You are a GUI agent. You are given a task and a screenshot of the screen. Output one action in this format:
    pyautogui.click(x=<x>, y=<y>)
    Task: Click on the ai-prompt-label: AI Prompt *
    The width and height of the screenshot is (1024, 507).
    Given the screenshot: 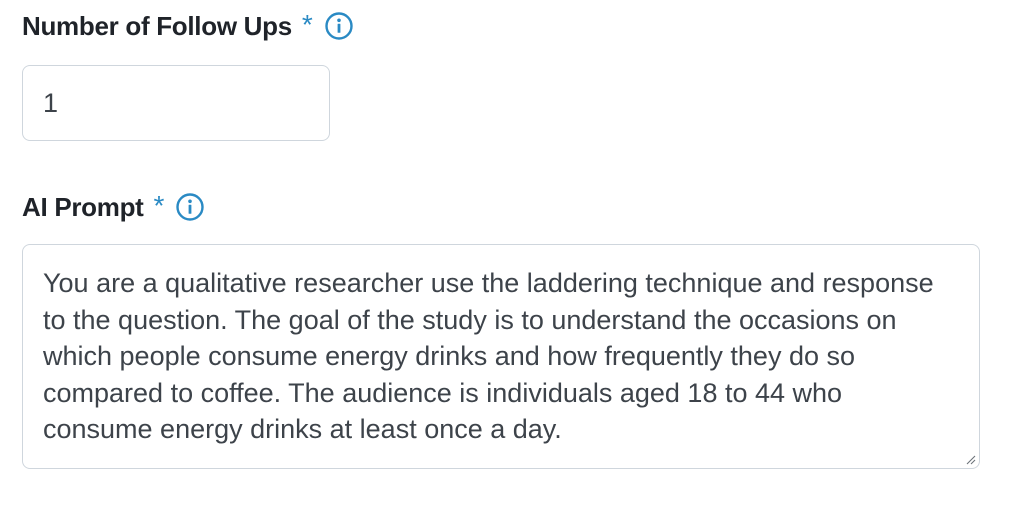 What is the action you would take?
    pyautogui.click(x=113, y=207)
    